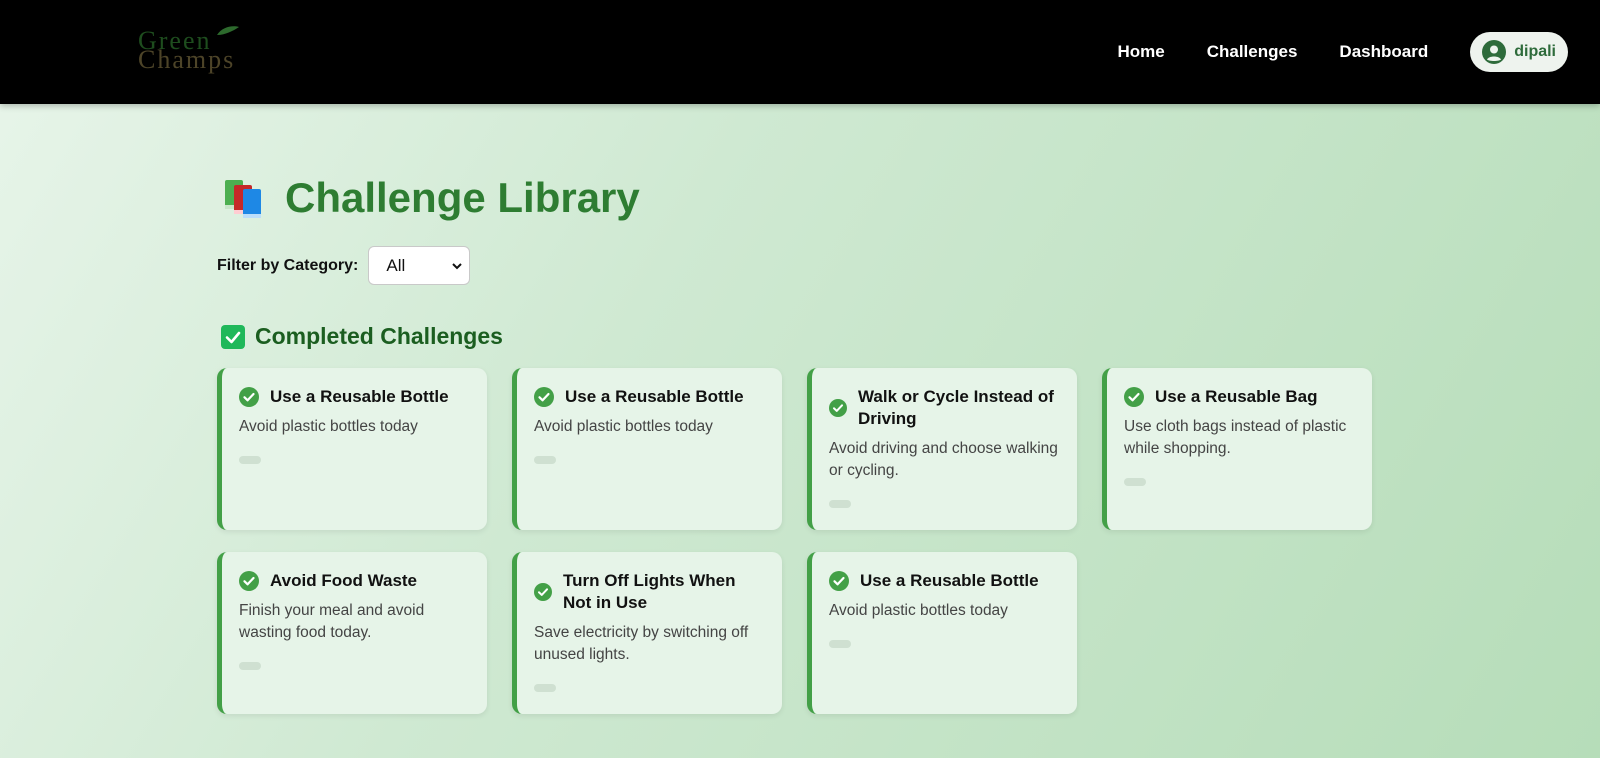  I want to click on category-select: All, so click(419, 265).